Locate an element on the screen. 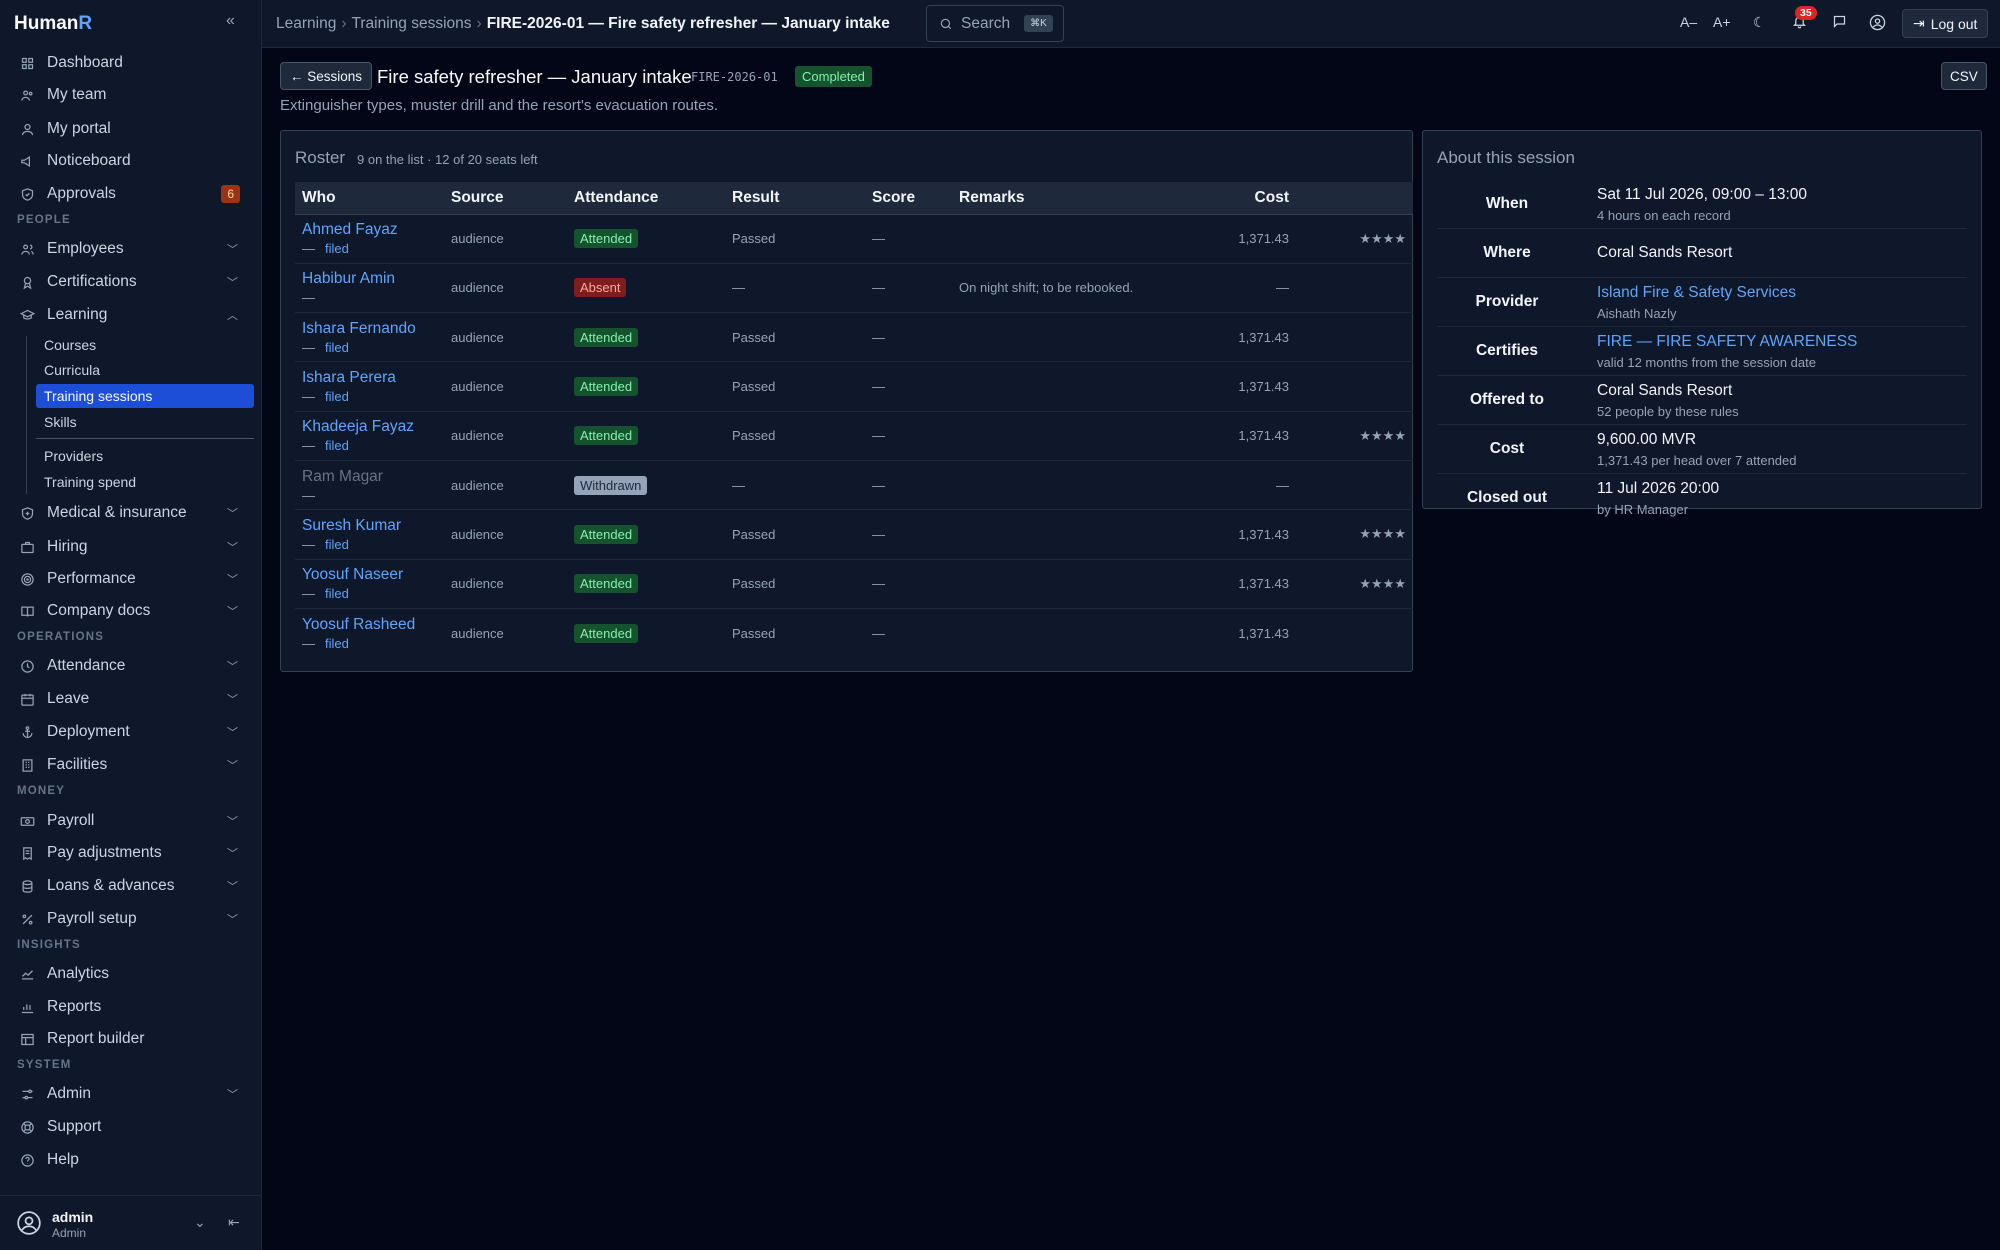  cell-remarks is located at coordinates (1062, 485).